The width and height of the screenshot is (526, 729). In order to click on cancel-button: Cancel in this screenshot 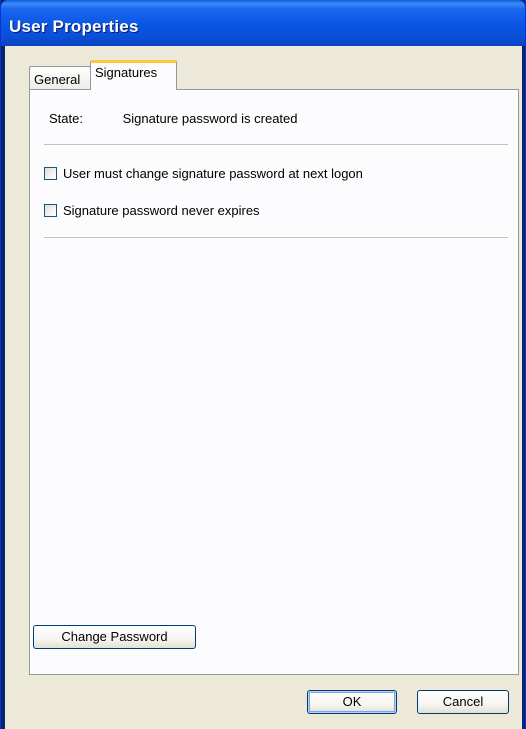, I will do `click(463, 702)`.